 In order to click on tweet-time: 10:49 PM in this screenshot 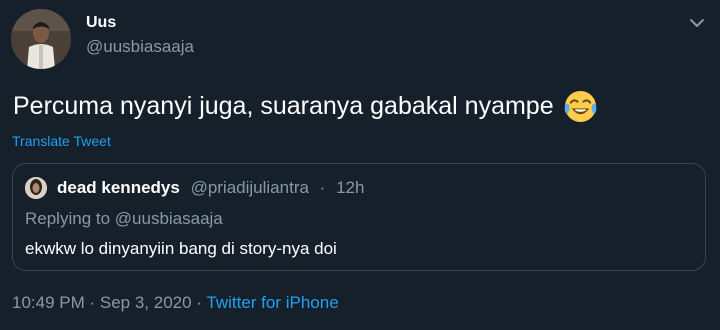, I will do `click(48, 302)`.